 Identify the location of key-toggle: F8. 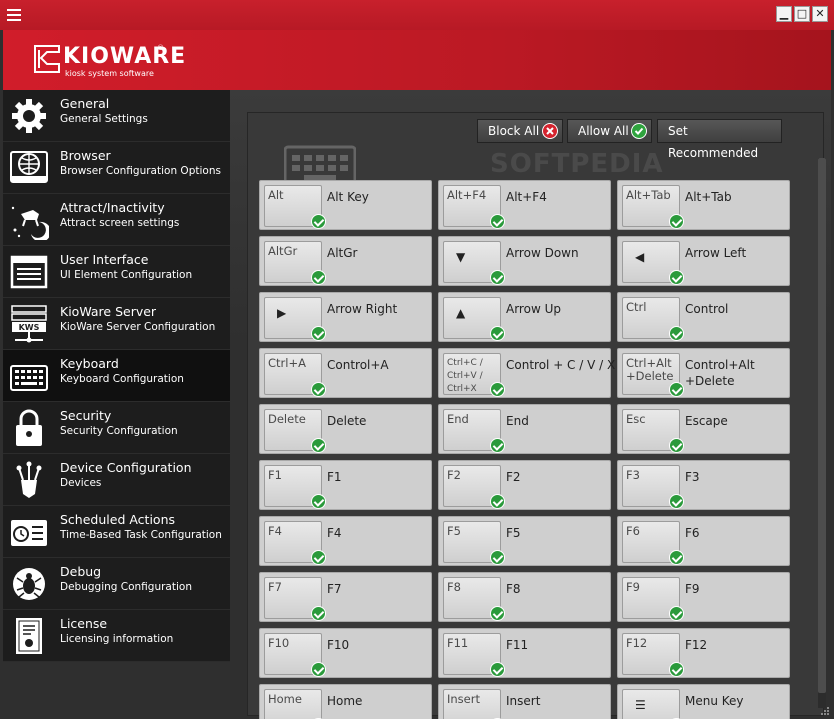
(474, 599).